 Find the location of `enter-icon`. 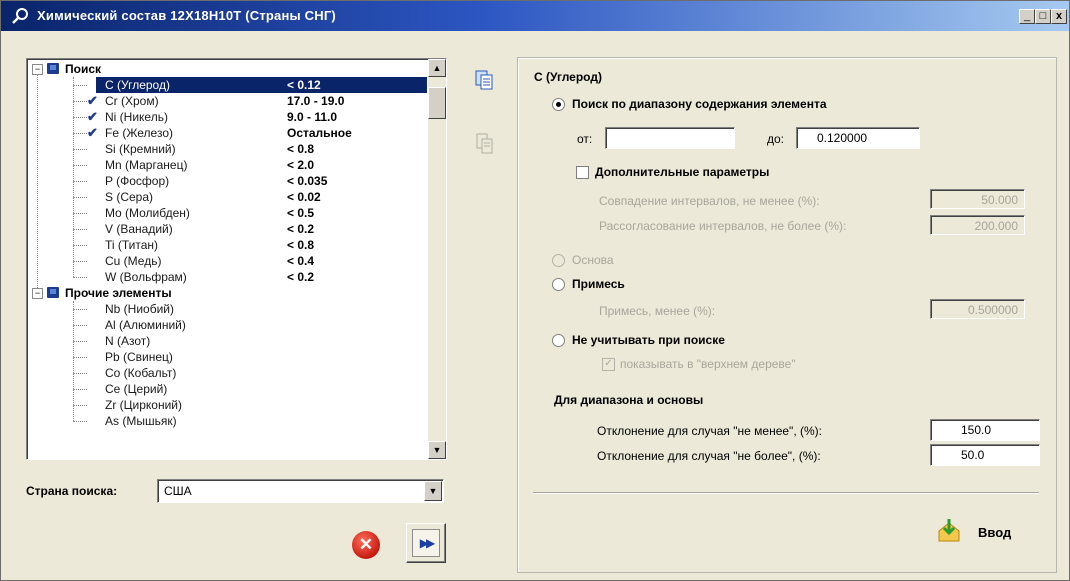

enter-icon is located at coordinates (949, 531).